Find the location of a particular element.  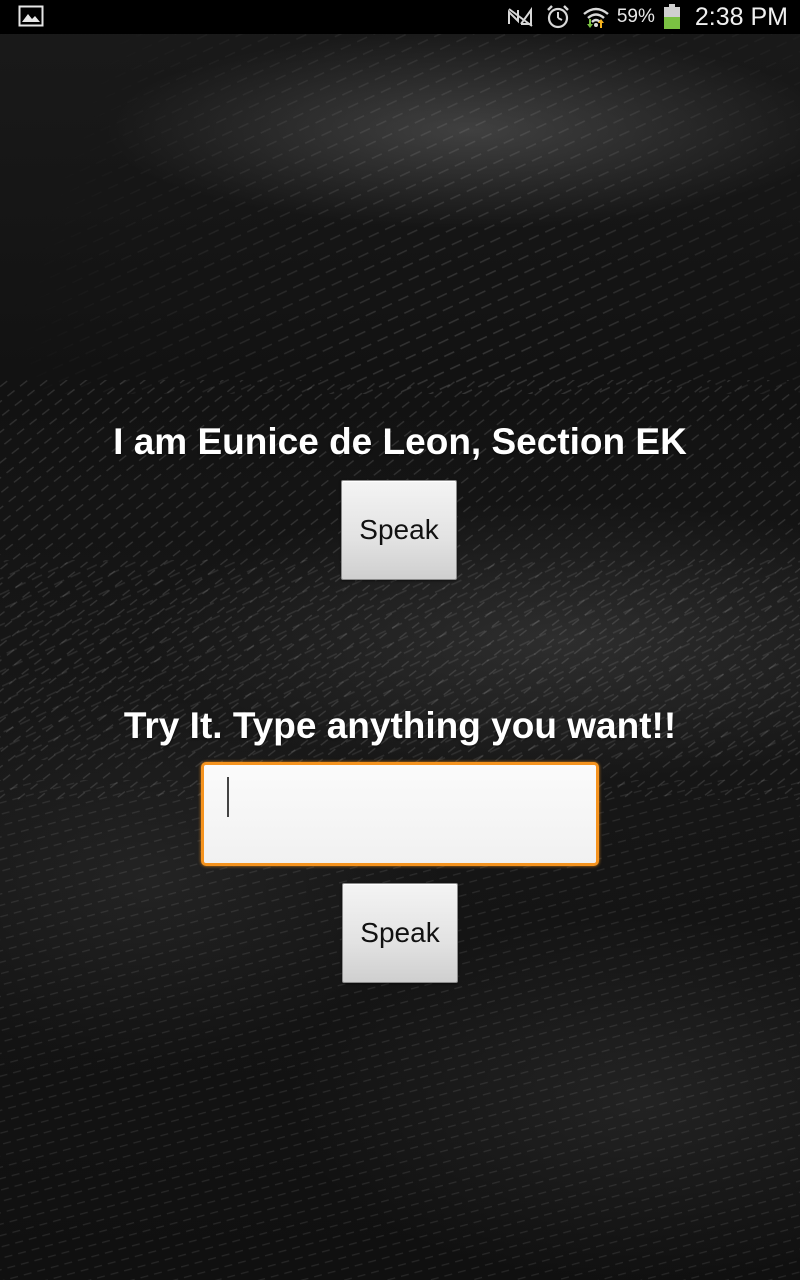

speech-text-input is located at coordinates (400, 814).